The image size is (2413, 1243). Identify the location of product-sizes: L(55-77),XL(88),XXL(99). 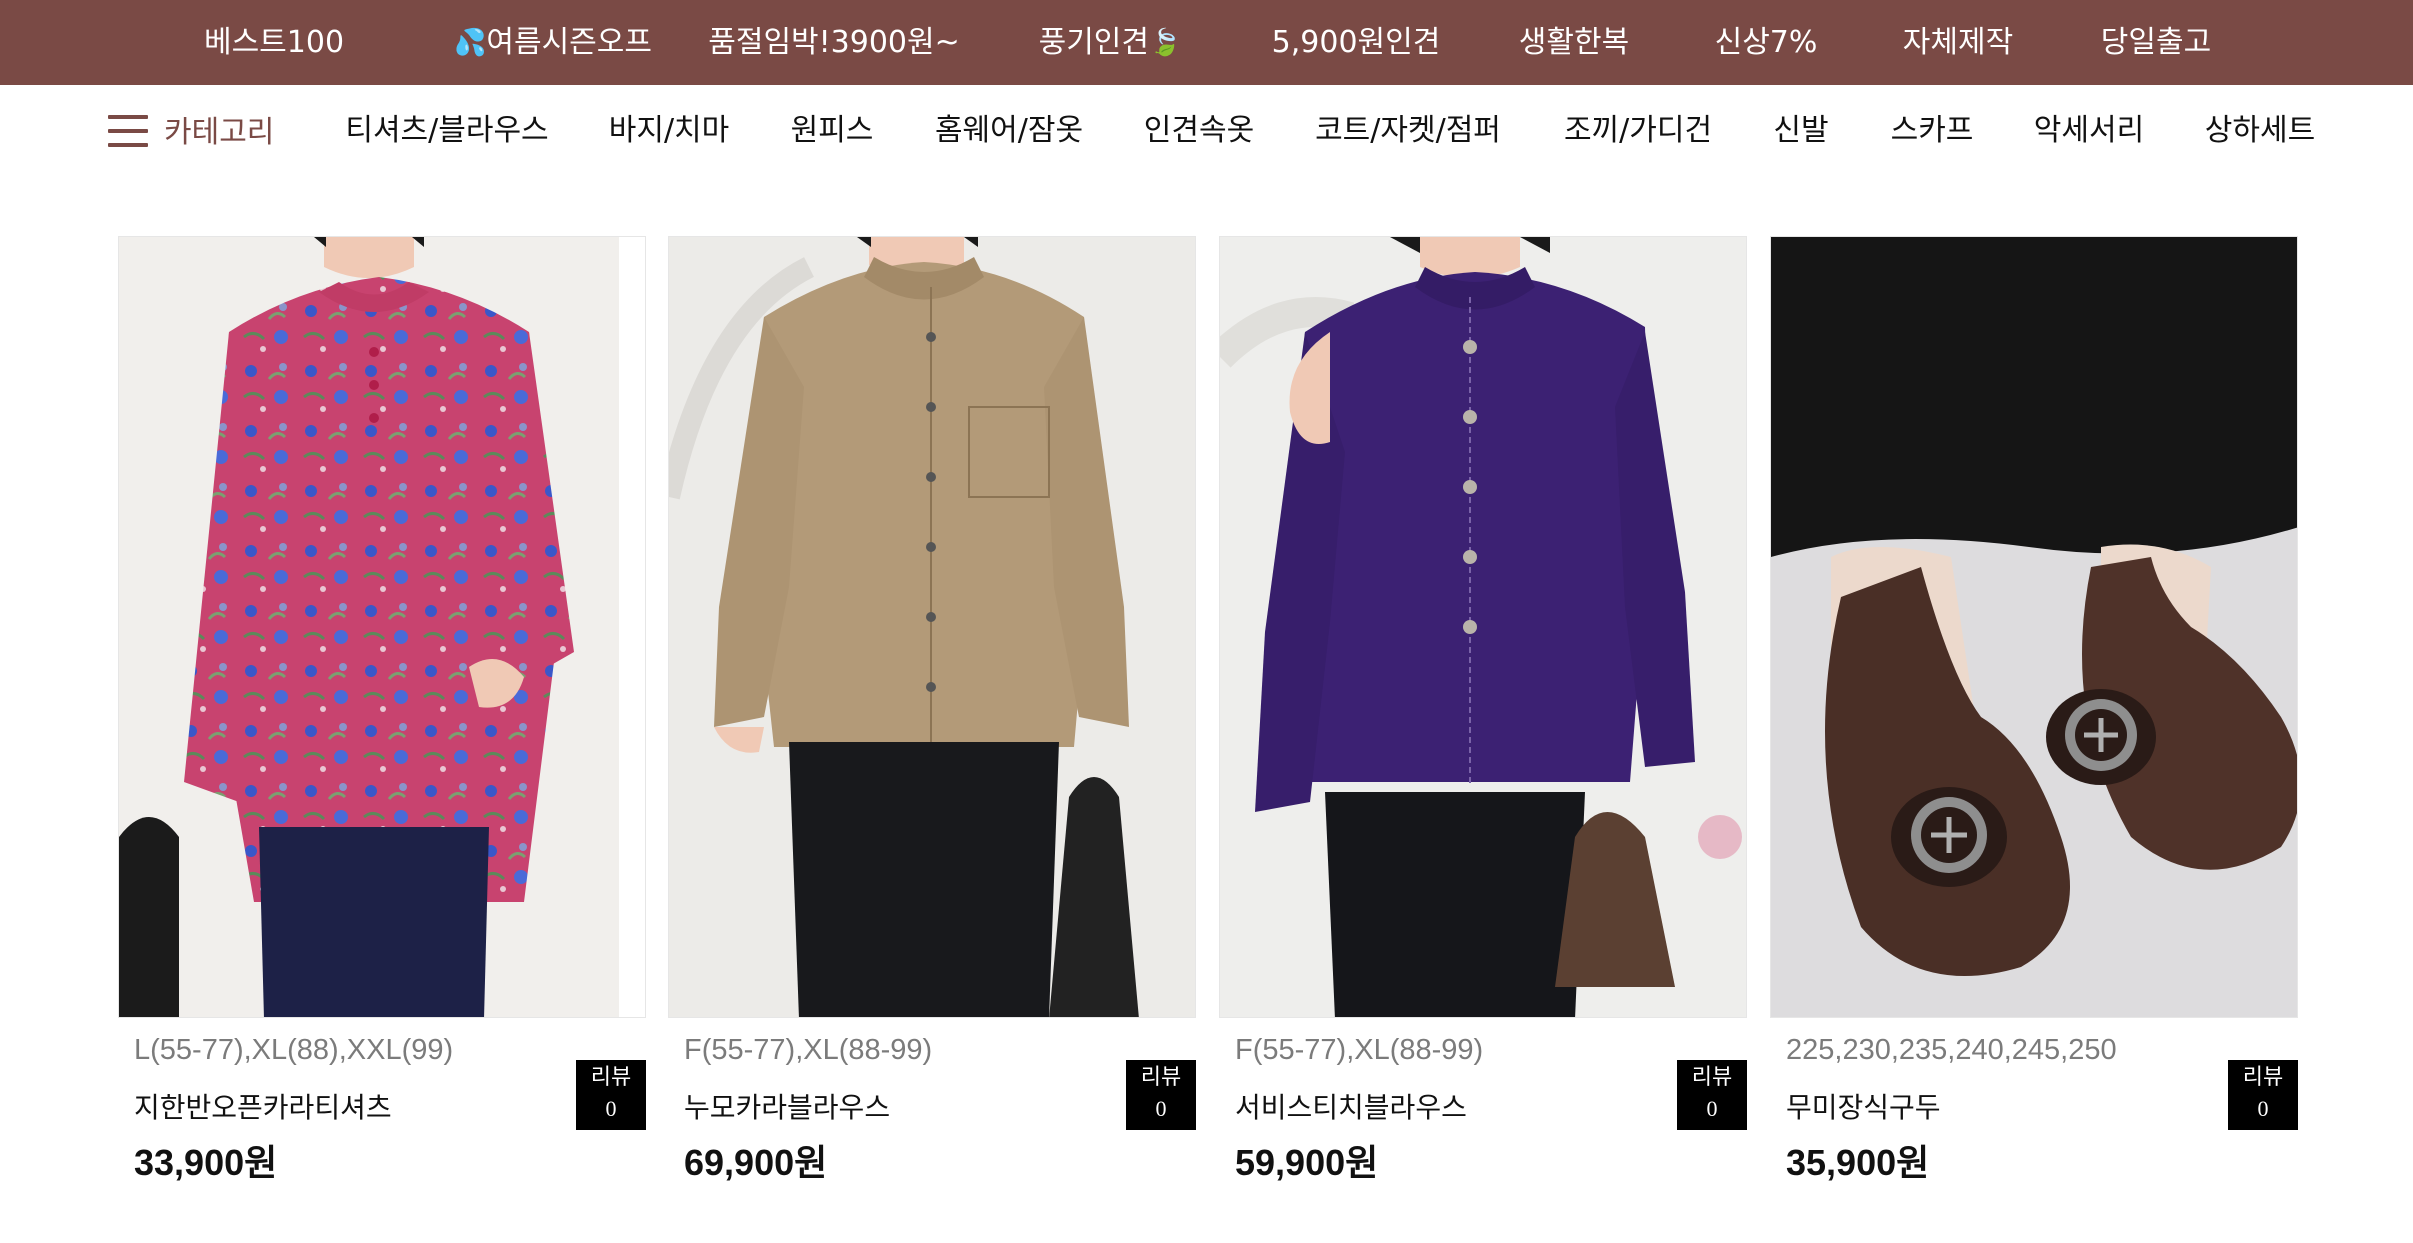
(294, 1050).